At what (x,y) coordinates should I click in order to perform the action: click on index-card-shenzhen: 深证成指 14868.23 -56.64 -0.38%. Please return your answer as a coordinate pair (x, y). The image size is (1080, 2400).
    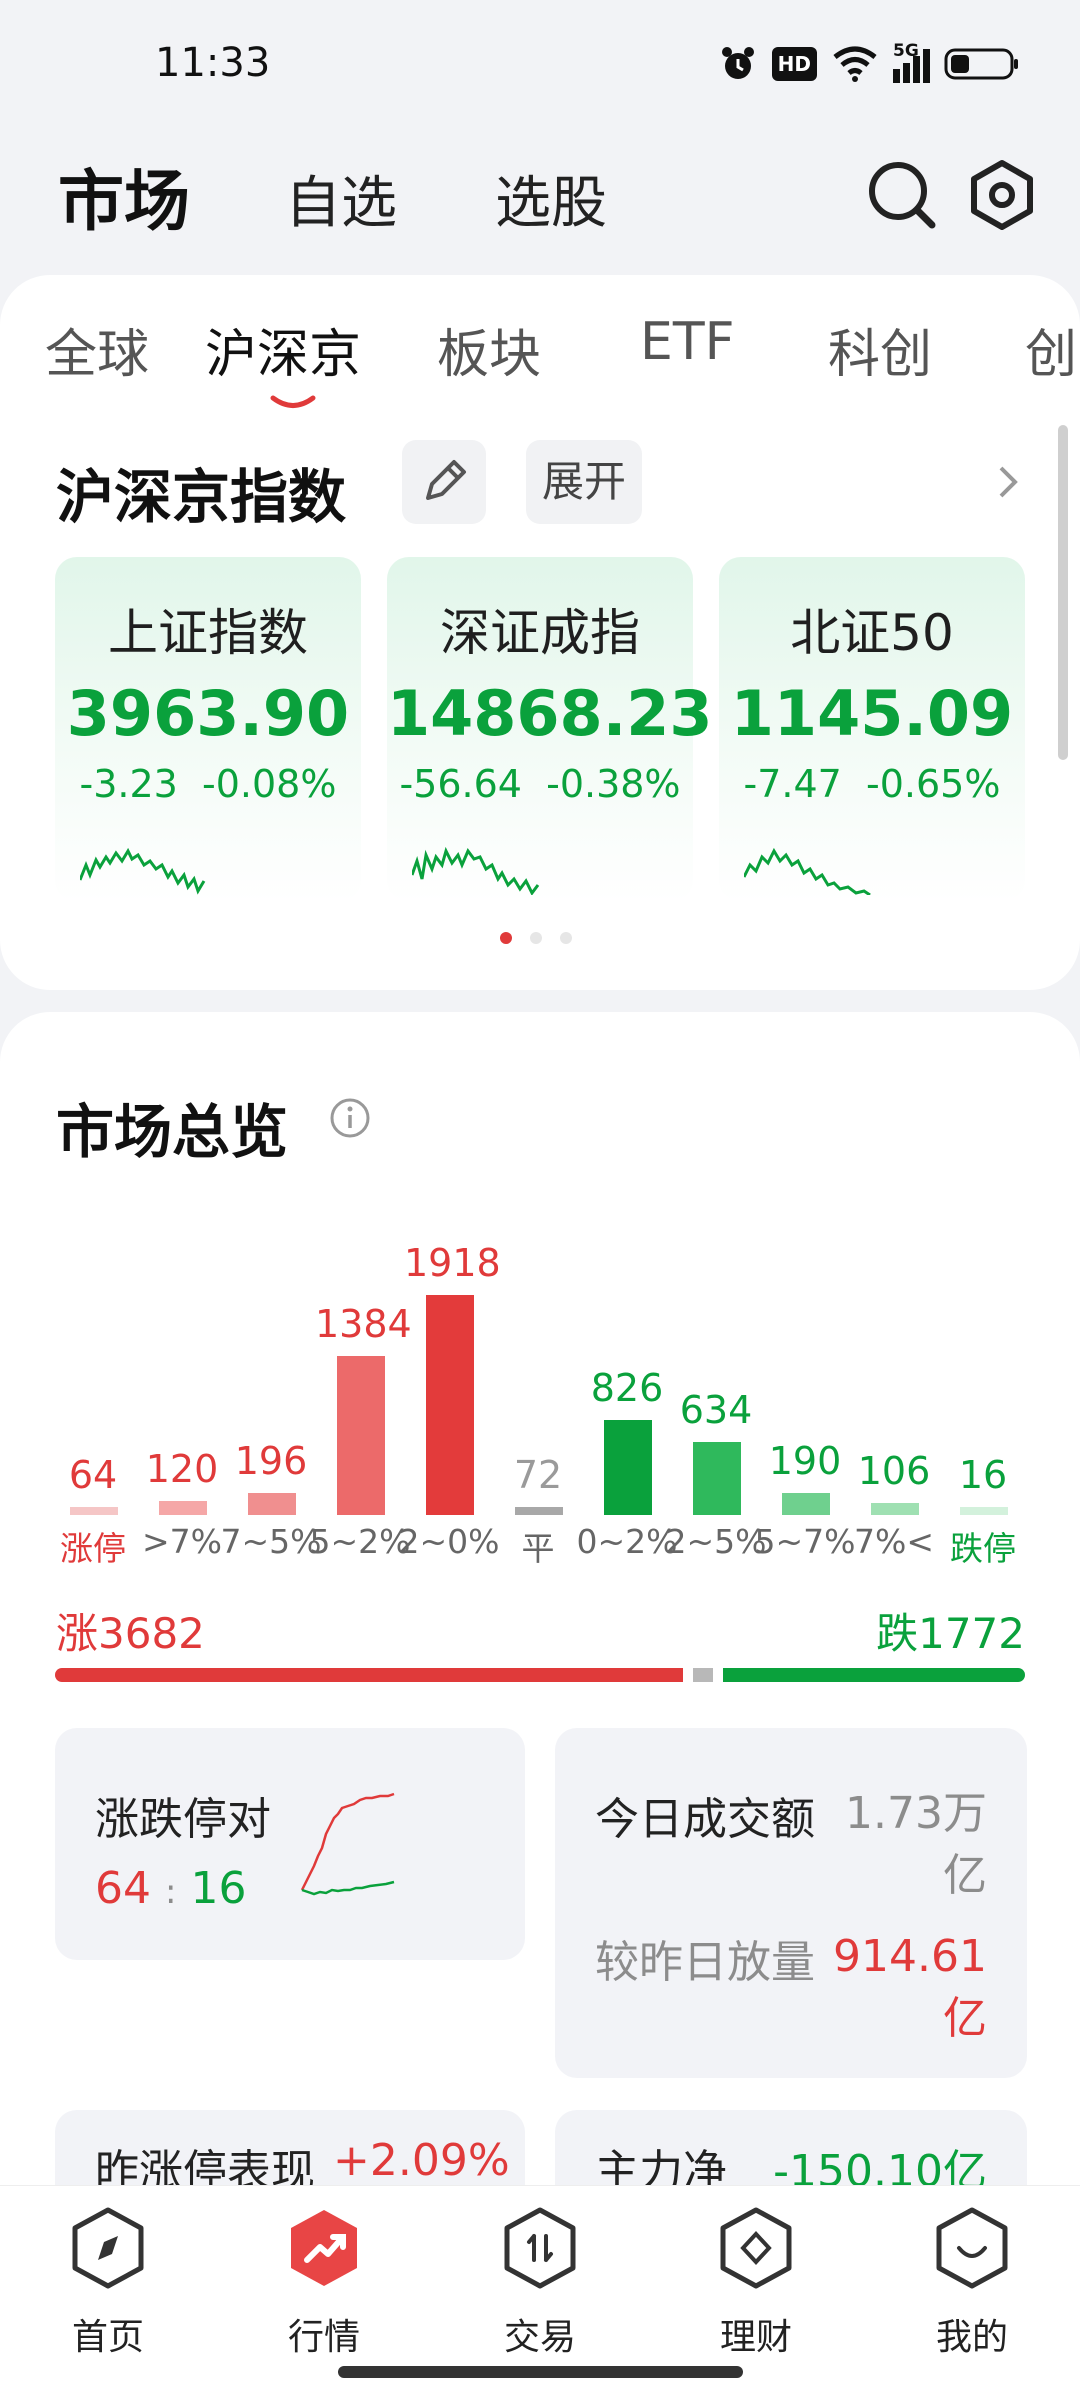
    Looking at the image, I should click on (550, 729).